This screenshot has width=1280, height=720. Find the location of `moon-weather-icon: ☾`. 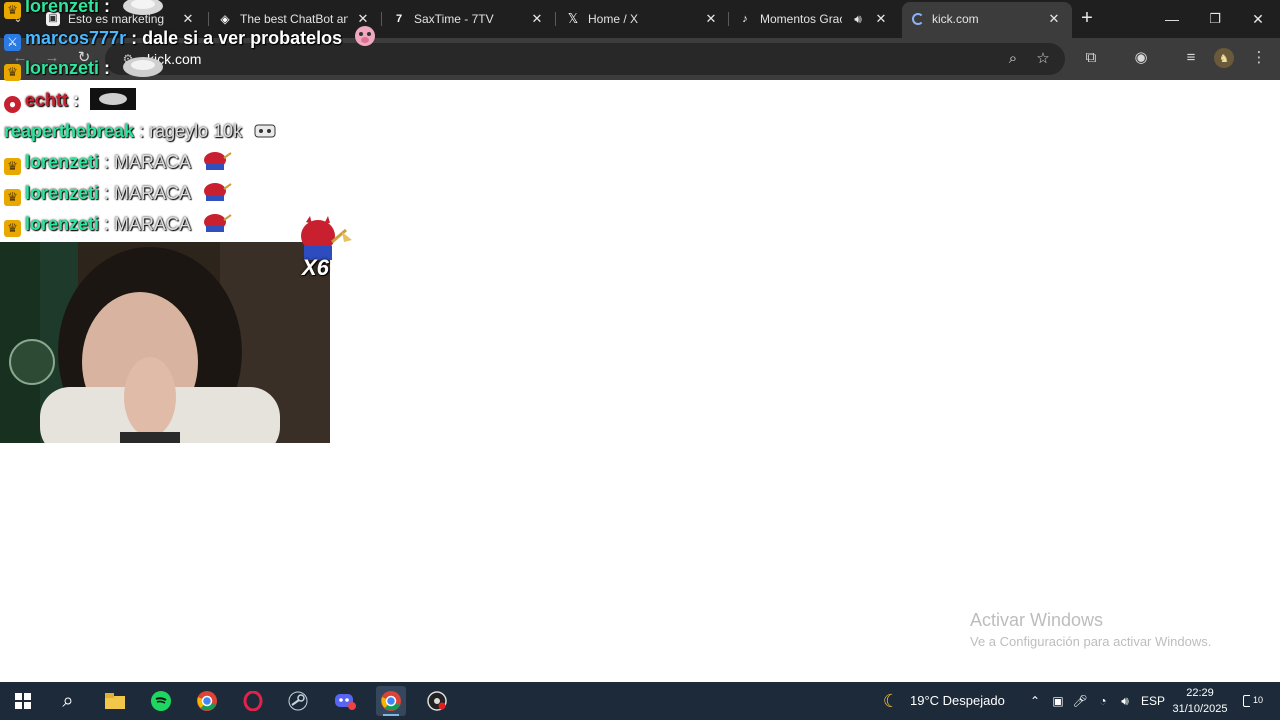

moon-weather-icon: ☾ is located at coordinates (891, 701).